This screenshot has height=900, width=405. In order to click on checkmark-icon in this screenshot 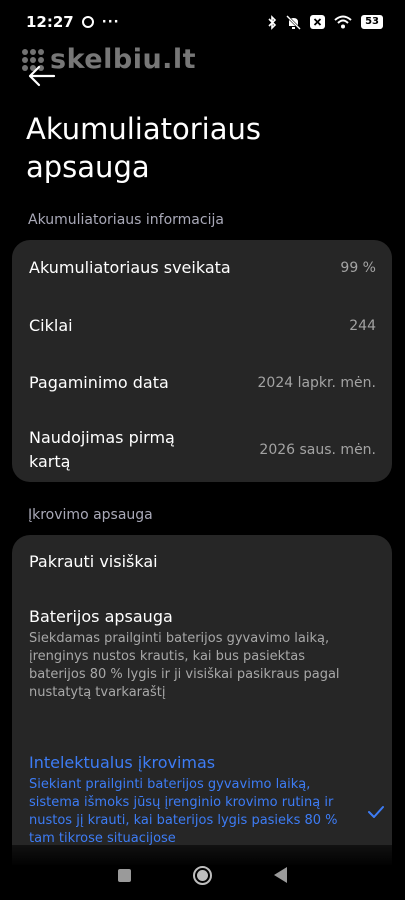, I will do `click(376, 812)`.